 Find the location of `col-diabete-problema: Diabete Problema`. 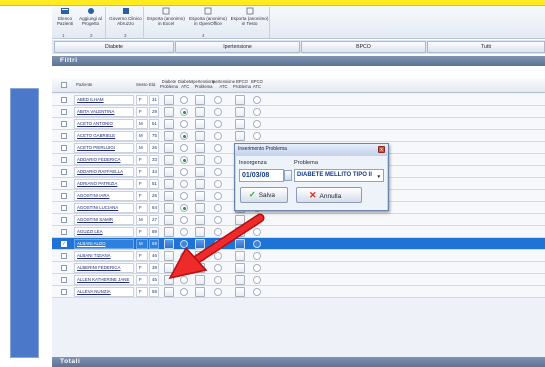

col-diabete-problema: Diabete Problema is located at coordinates (169, 84).